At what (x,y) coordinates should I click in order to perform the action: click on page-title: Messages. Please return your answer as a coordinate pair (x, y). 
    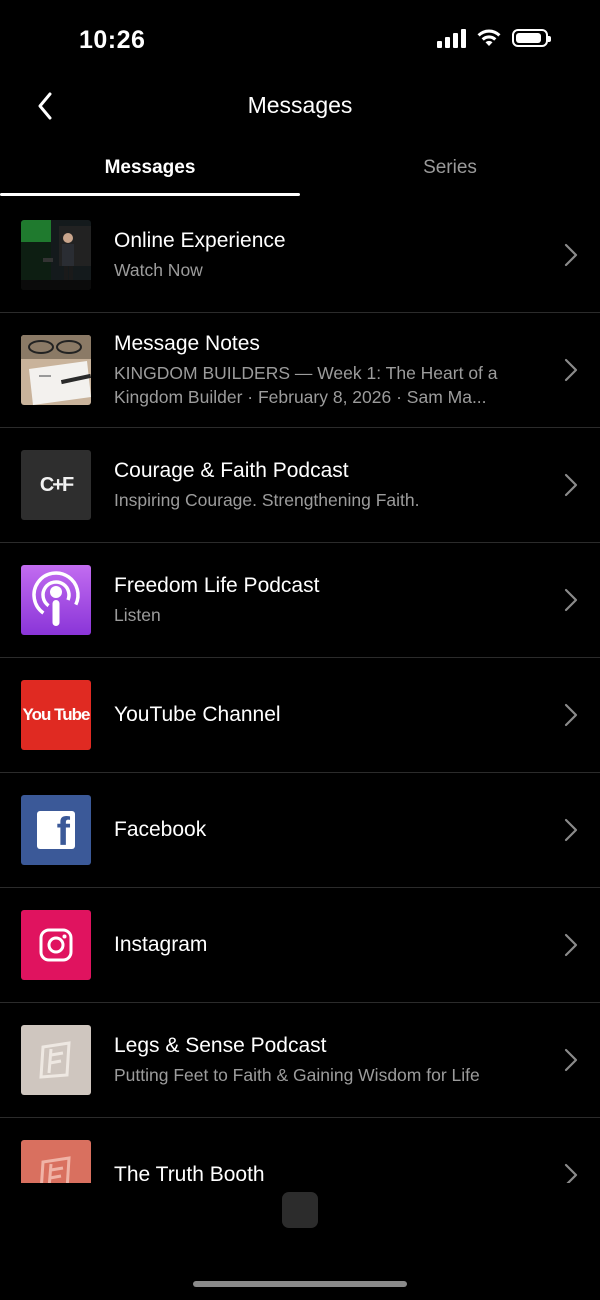
    Looking at the image, I should click on (300, 105).